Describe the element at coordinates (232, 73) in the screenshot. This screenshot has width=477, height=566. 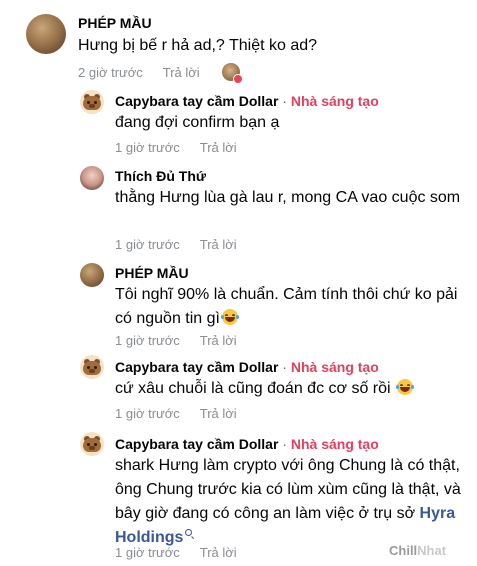
I see `heart-reaction-icon` at that location.